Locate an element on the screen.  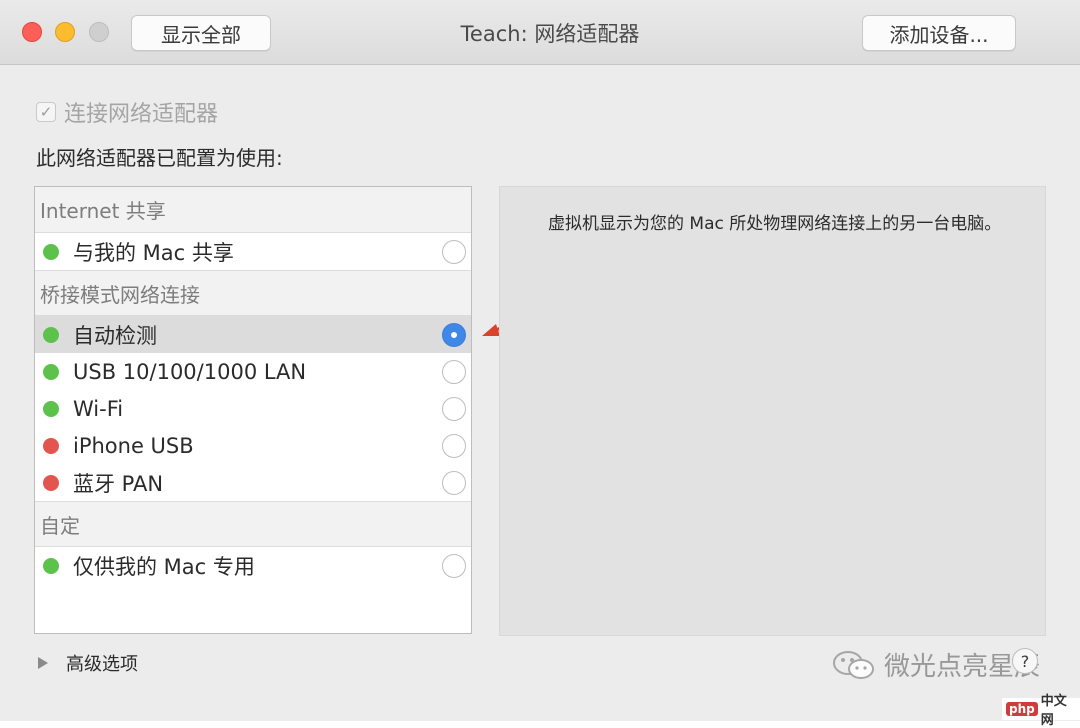
configured-label: 此网络适配器已配置为使用: is located at coordinates (159, 158).